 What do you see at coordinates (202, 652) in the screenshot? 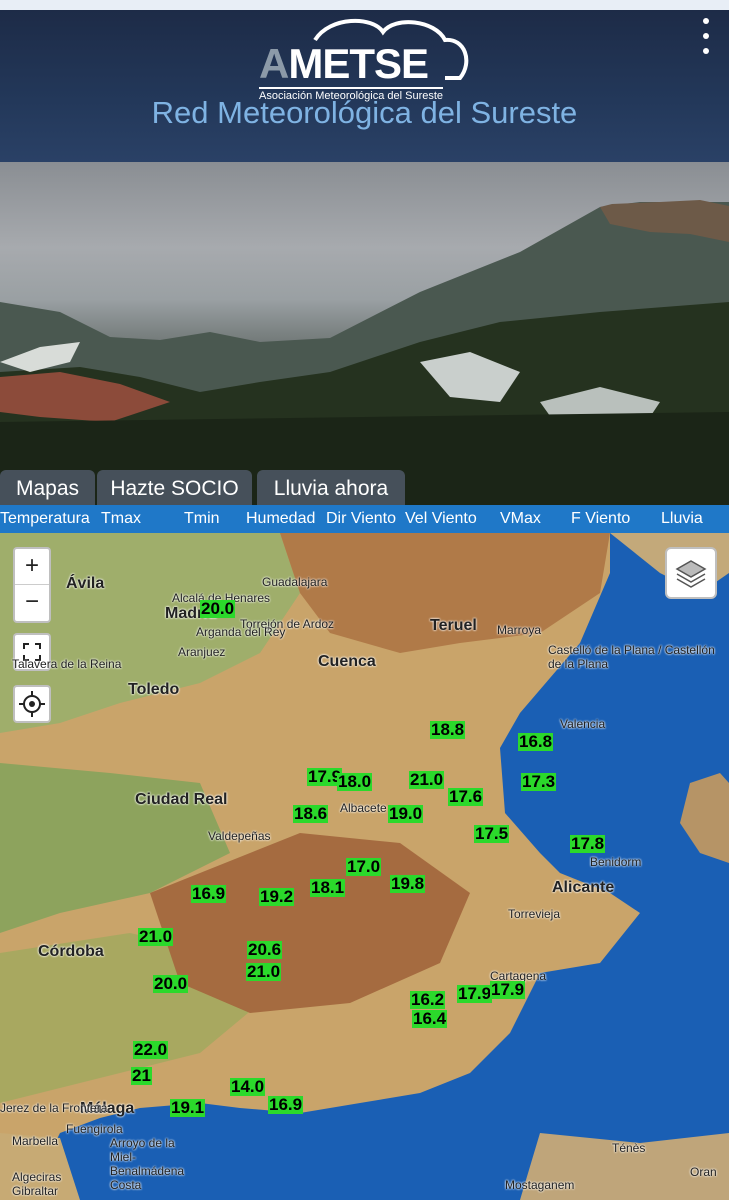
I see `place-label: Aranjuez` at bounding box center [202, 652].